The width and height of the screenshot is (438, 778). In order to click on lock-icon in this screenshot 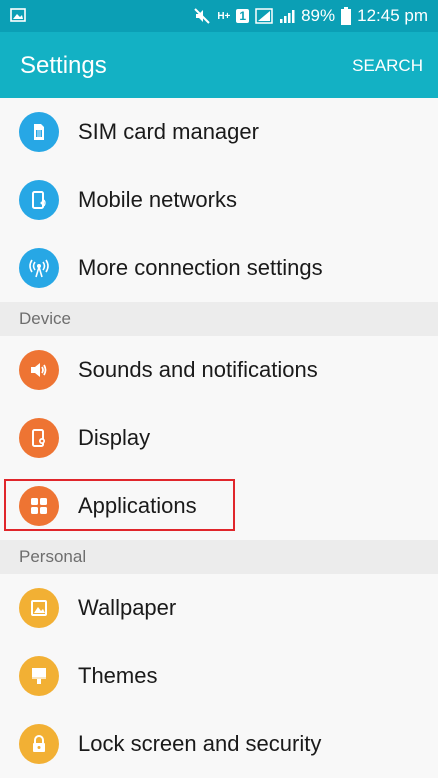, I will do `click(39, 744)`.